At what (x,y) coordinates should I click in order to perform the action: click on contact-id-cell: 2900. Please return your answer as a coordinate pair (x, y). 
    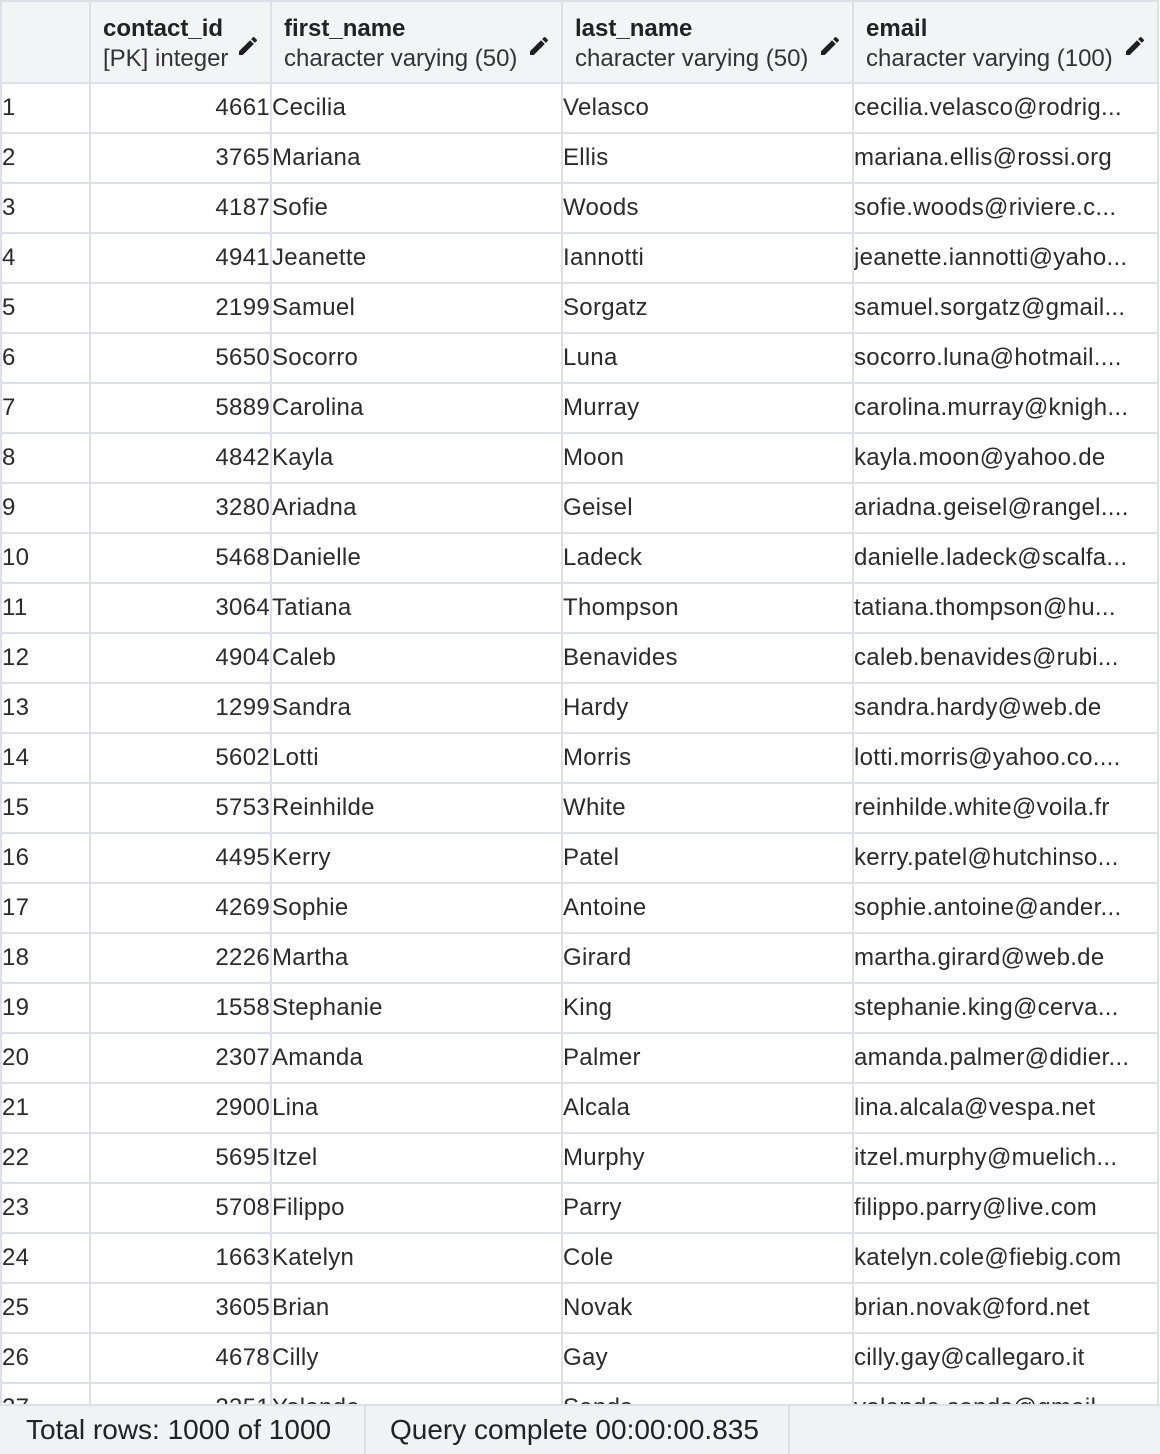
    Looking at the image, I should click on (180, 1108).